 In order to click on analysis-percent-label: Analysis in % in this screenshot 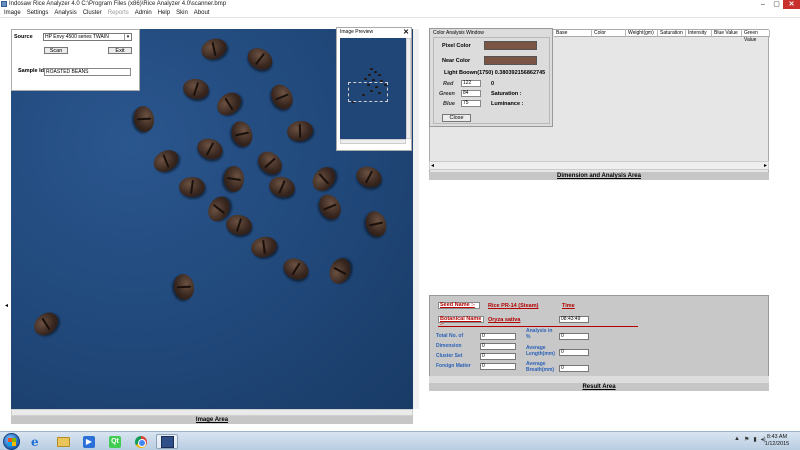, I will do `click(539, 334)`.